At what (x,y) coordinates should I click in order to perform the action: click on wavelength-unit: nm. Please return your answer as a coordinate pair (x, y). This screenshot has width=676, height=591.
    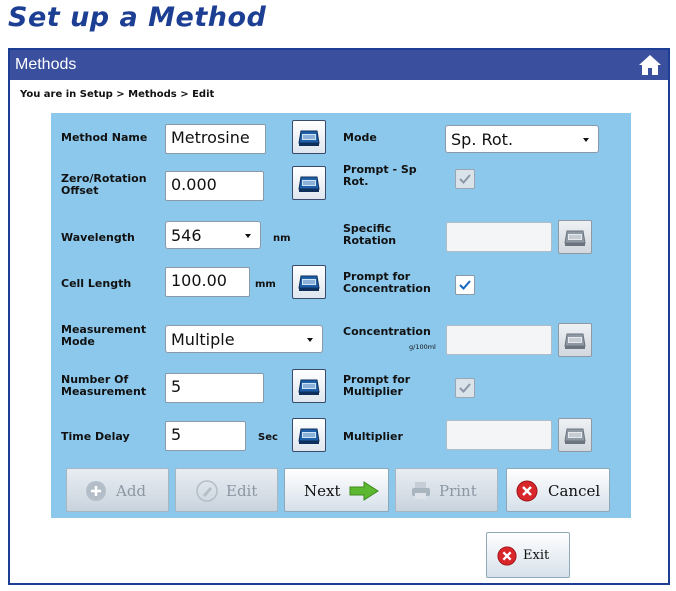
    Looking at the image, I should click on (282, 238).